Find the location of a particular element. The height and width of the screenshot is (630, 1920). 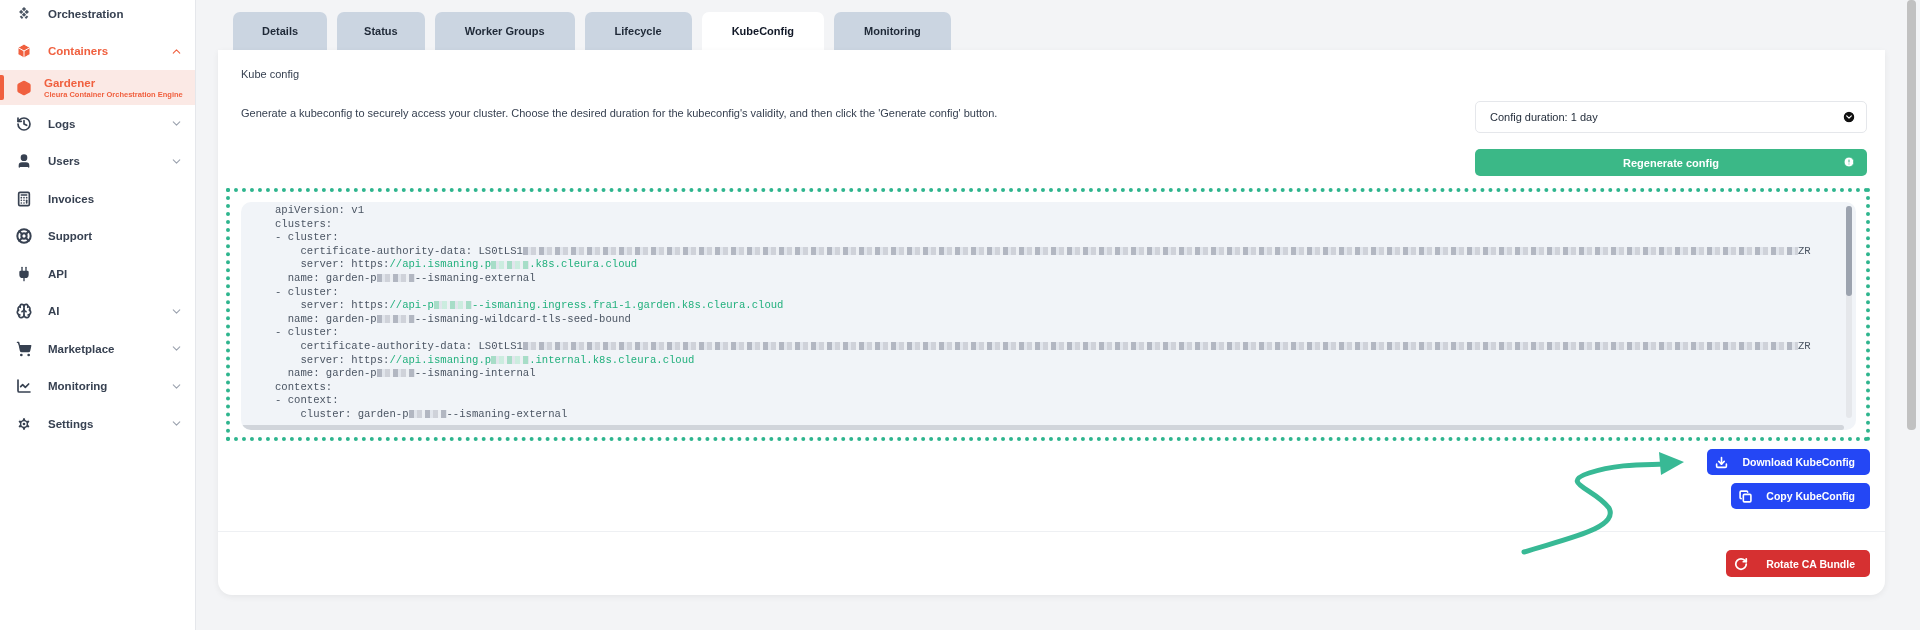

code-text: --ismaning-wildcard-tls-seed-bound is located at coordinates (522, 318).